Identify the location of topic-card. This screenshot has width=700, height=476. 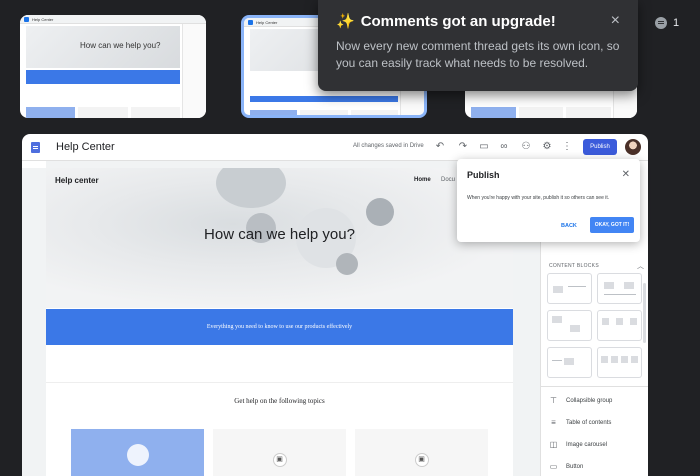
(137, 452).